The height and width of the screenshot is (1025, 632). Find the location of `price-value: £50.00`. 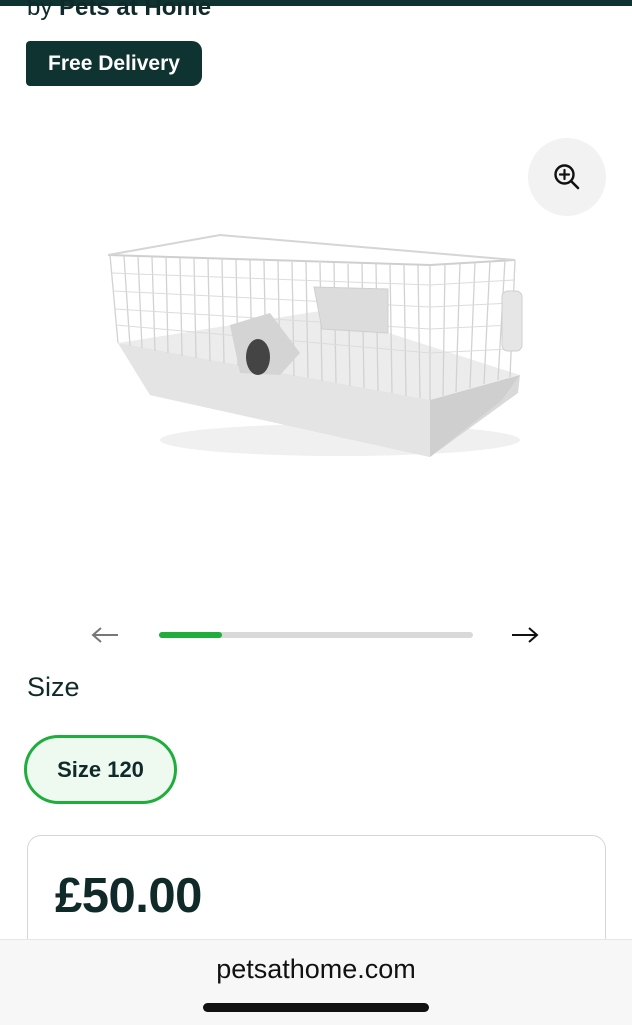

price-value: £50.00 is located at coordinates (128, 896).